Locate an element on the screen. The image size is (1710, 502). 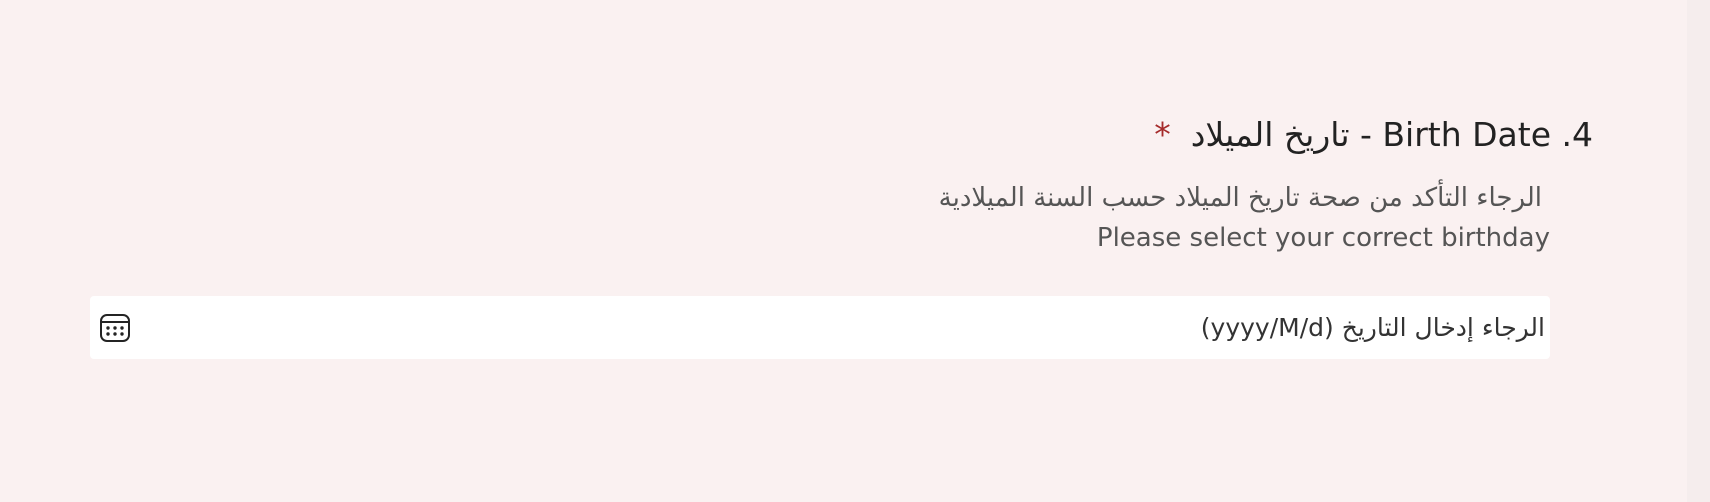
description-english: Please select your correct birthday is located at coordinates (1323, 238).